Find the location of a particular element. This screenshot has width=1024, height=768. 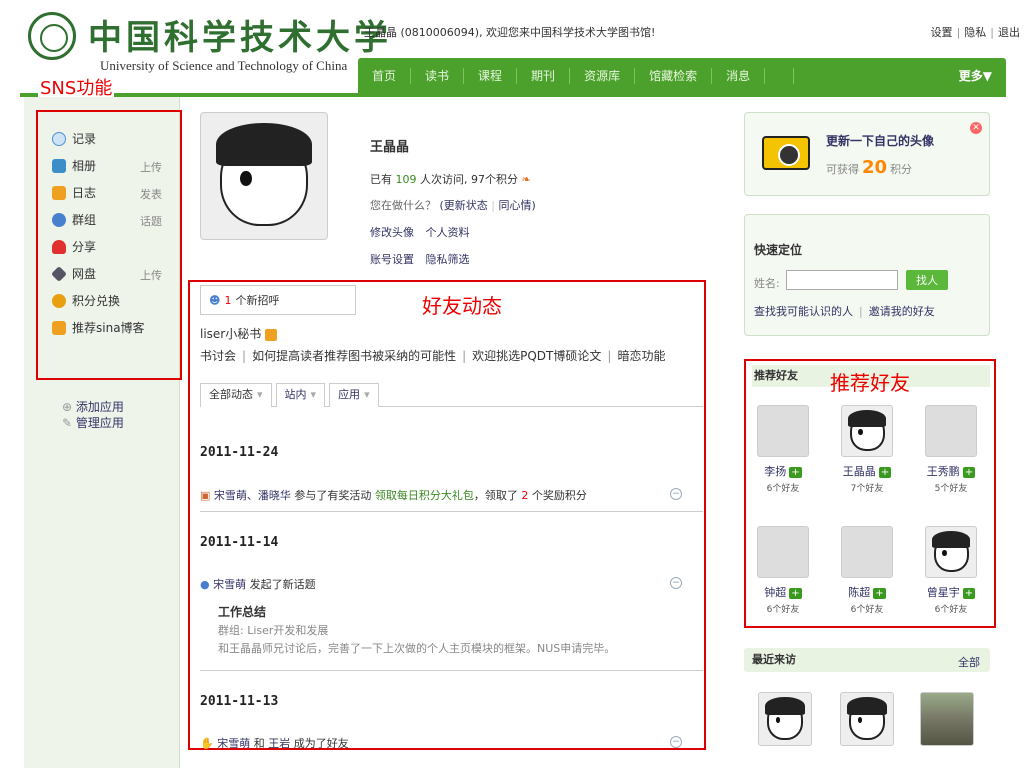

nav-messages: 消息 is located at coordinates (739, 76).